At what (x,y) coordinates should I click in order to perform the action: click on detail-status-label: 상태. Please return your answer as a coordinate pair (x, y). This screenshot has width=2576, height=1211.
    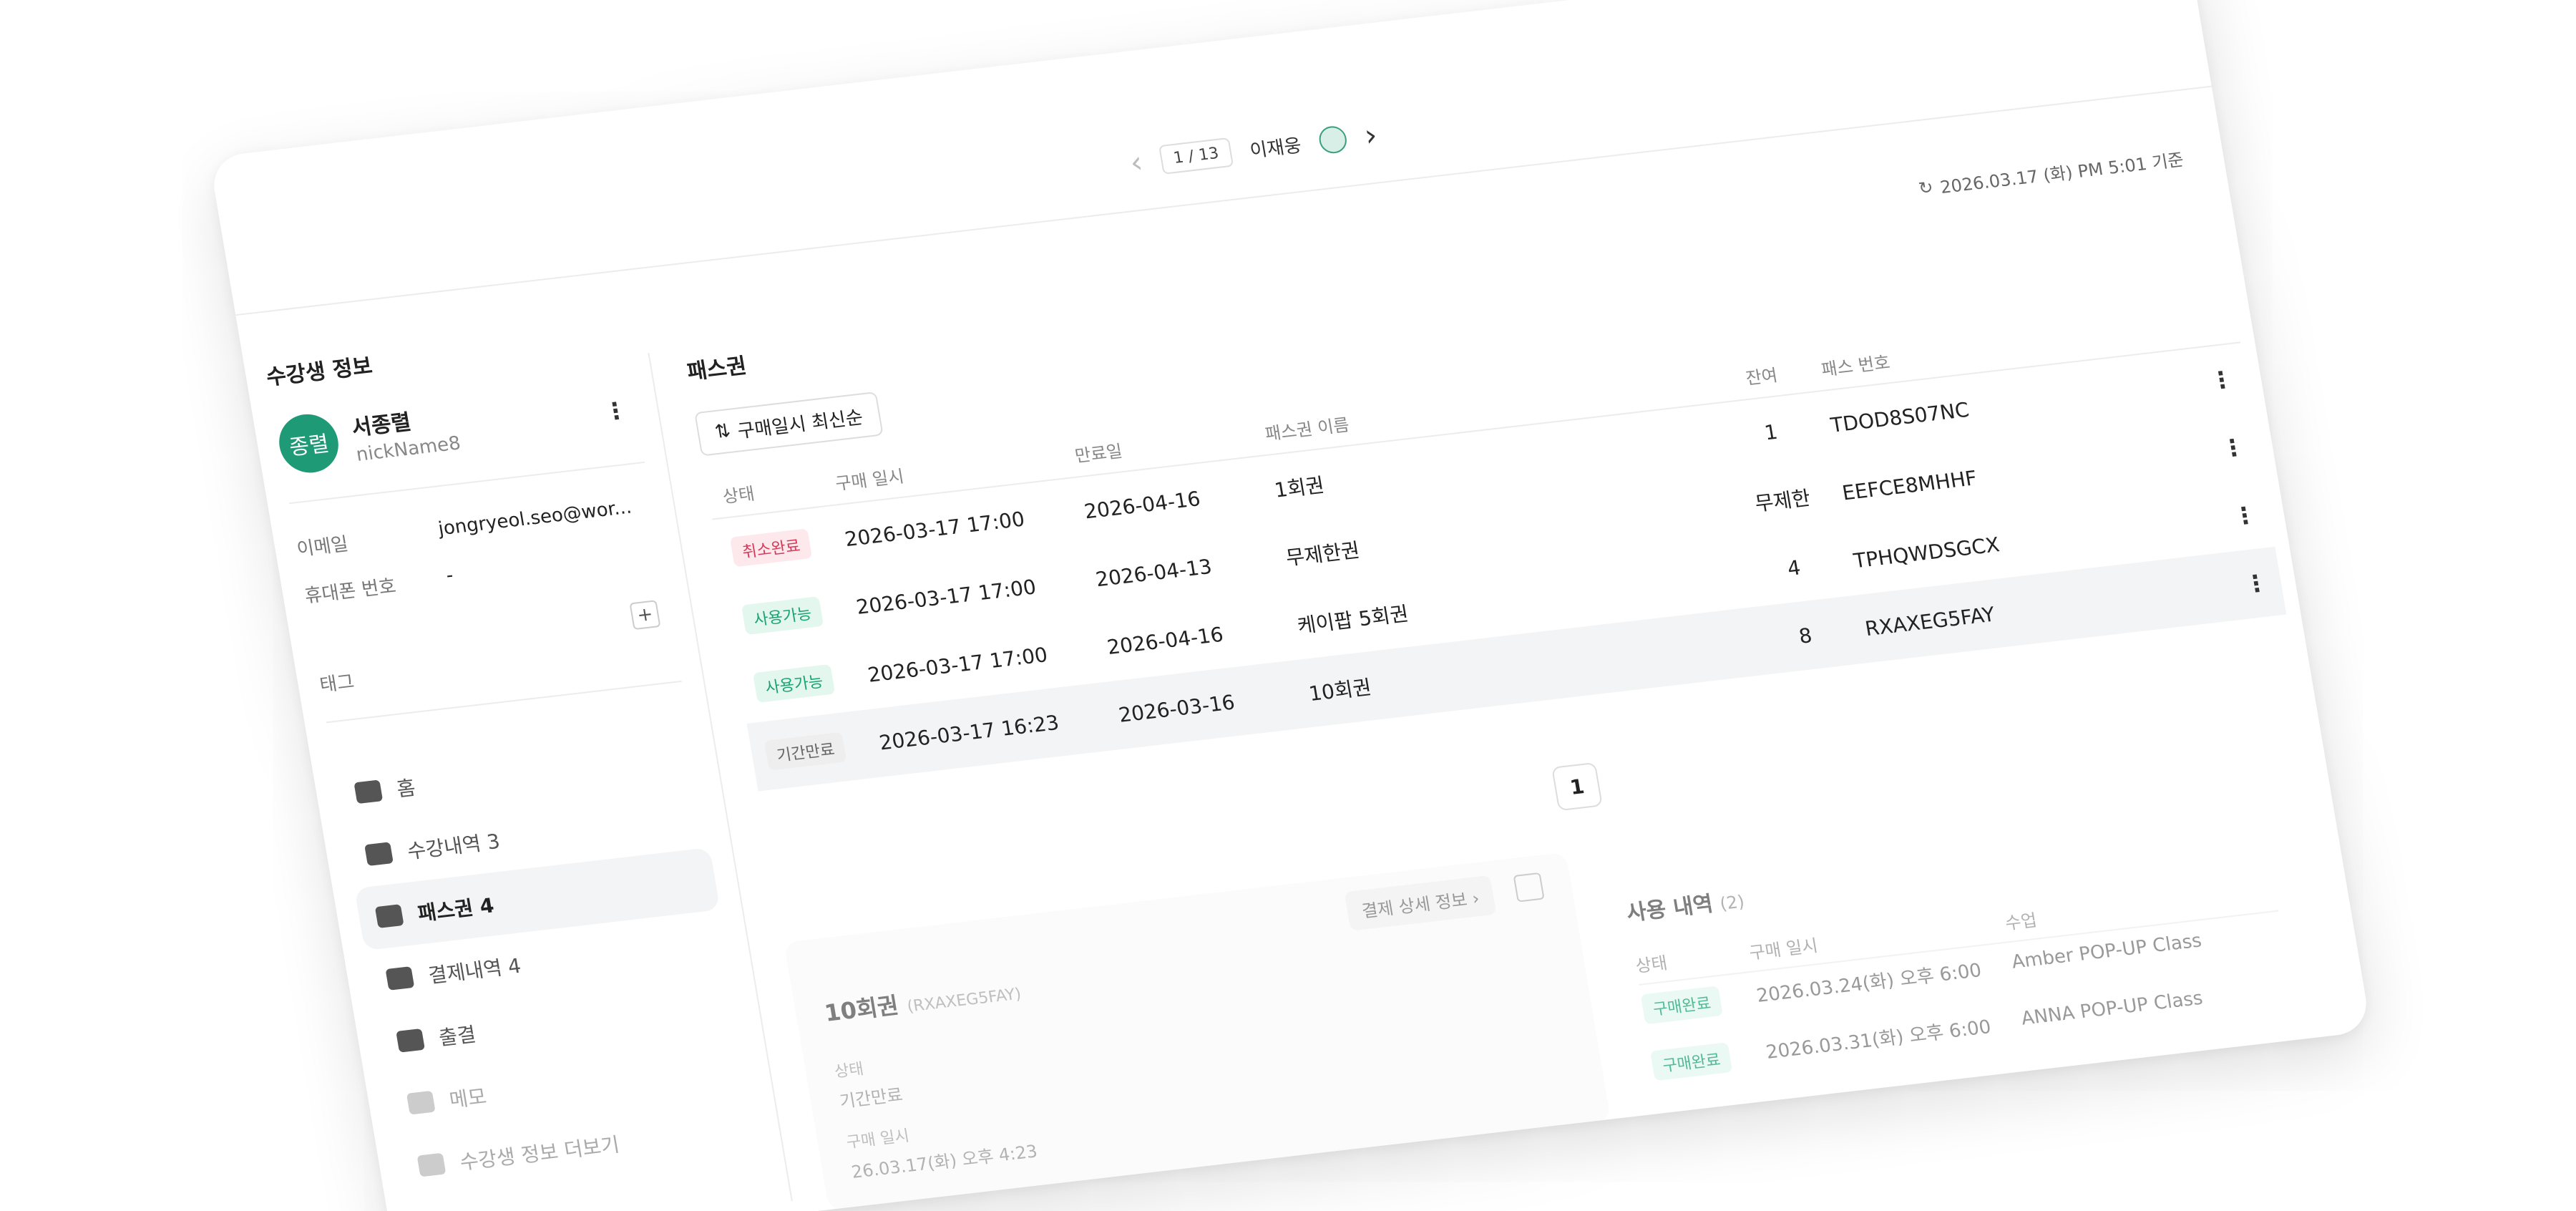
    Looking at the image, I should click on (849, 1070).